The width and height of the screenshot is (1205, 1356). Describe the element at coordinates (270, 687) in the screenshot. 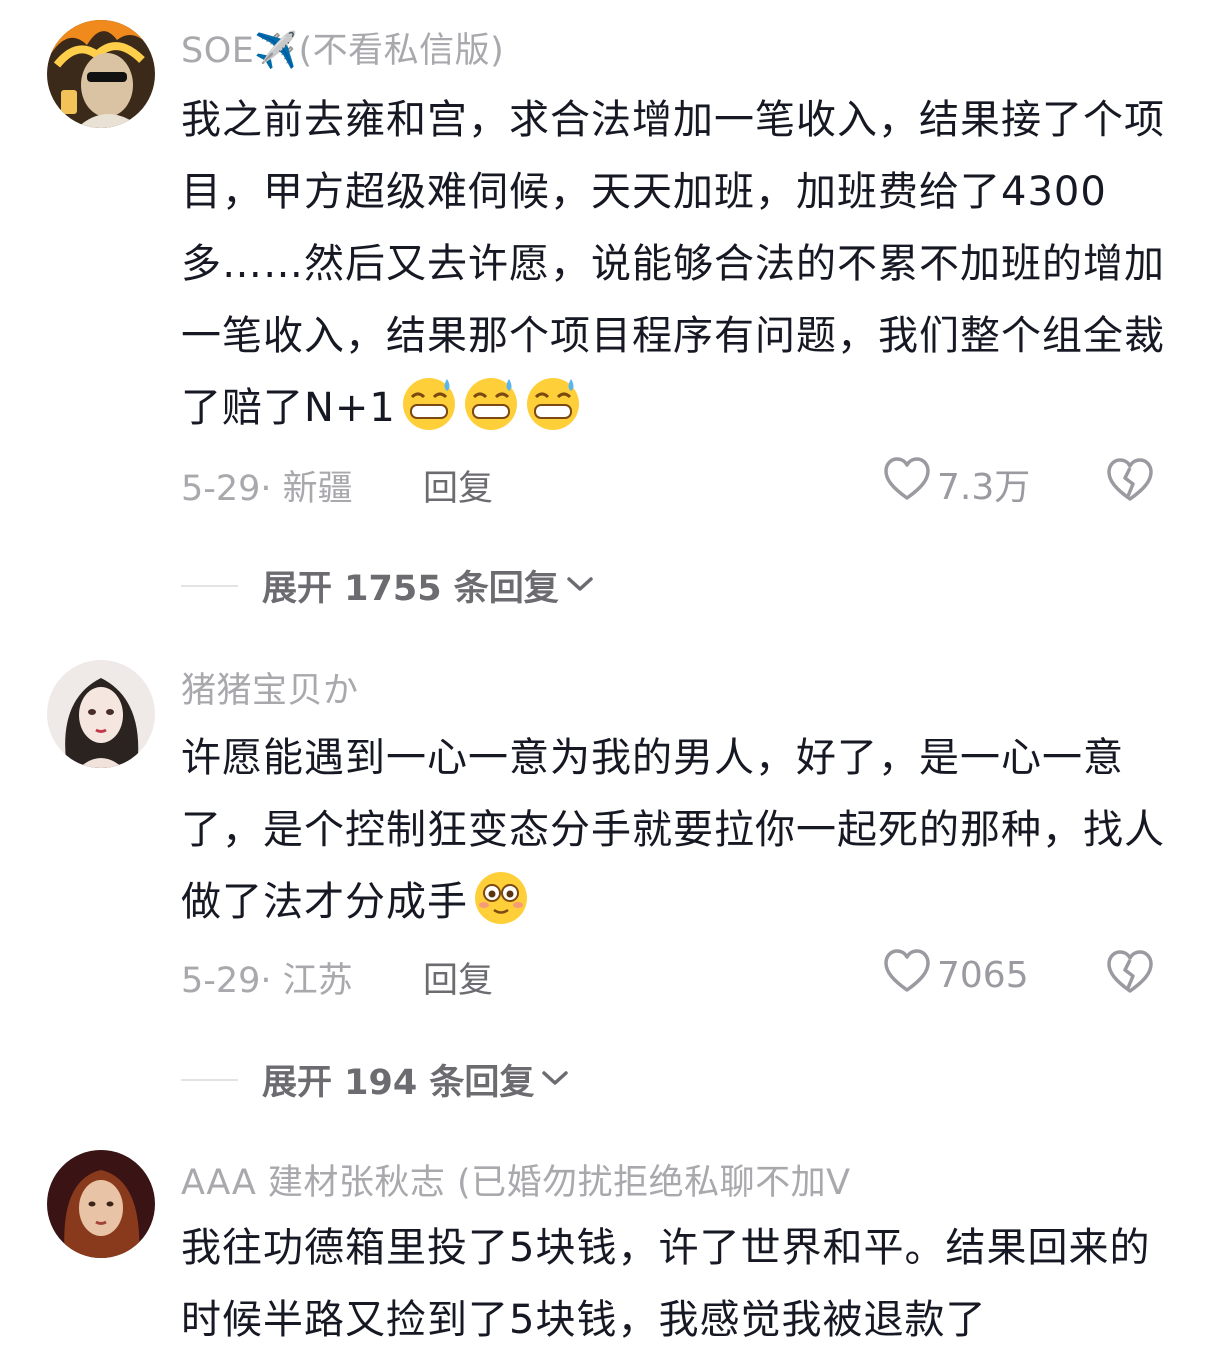

I see `username: 猪猪宝贝か` at that location.